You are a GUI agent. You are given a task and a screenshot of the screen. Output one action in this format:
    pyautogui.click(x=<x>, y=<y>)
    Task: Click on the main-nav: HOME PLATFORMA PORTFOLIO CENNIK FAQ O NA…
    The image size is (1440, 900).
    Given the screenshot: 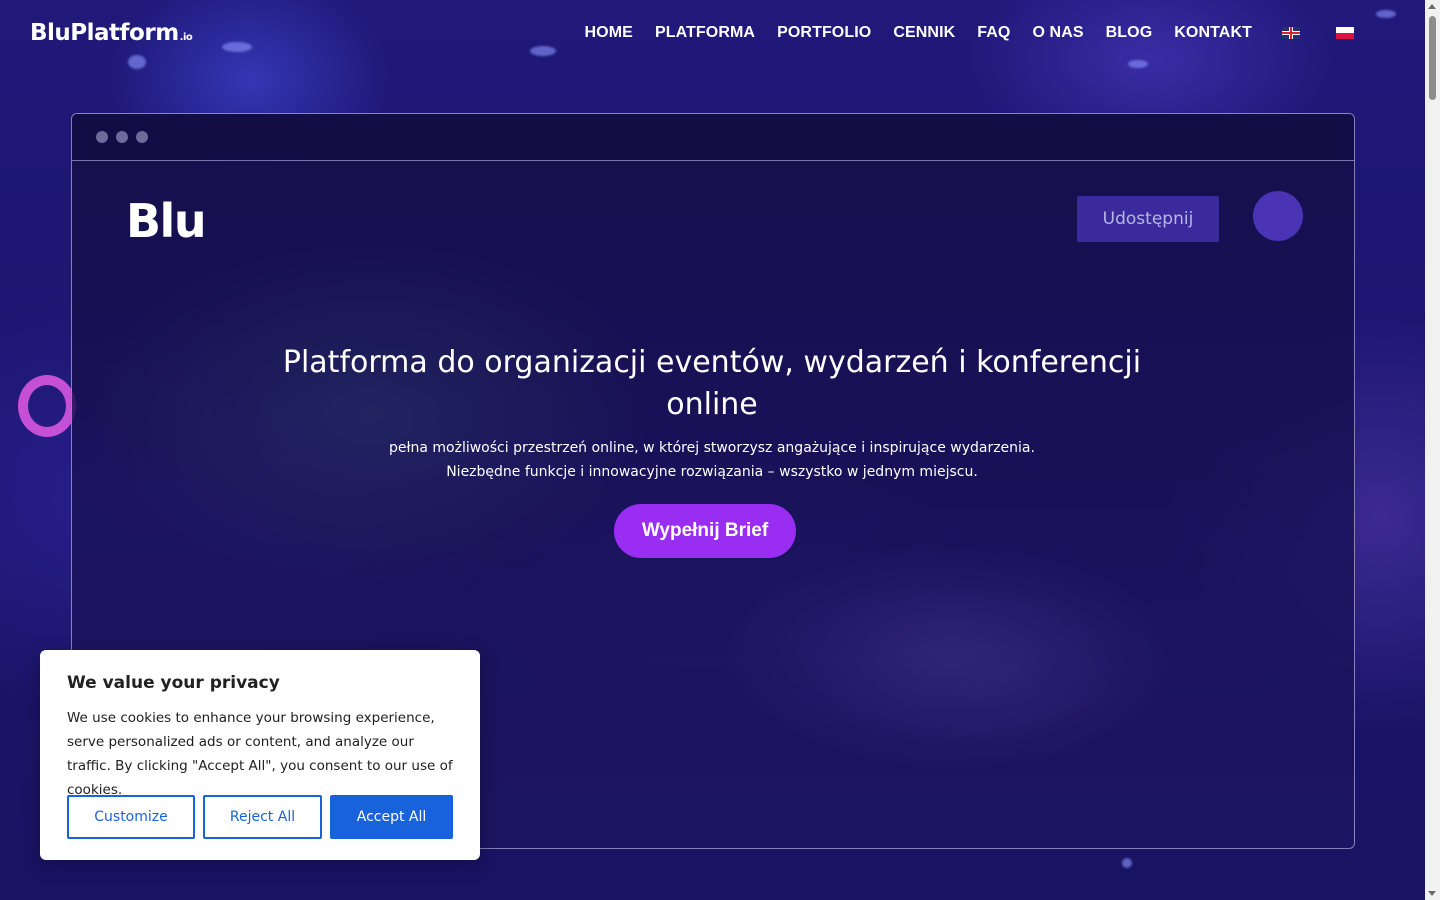 What is the action you would take?
    pyautogui.click(x=969, y=33)
    